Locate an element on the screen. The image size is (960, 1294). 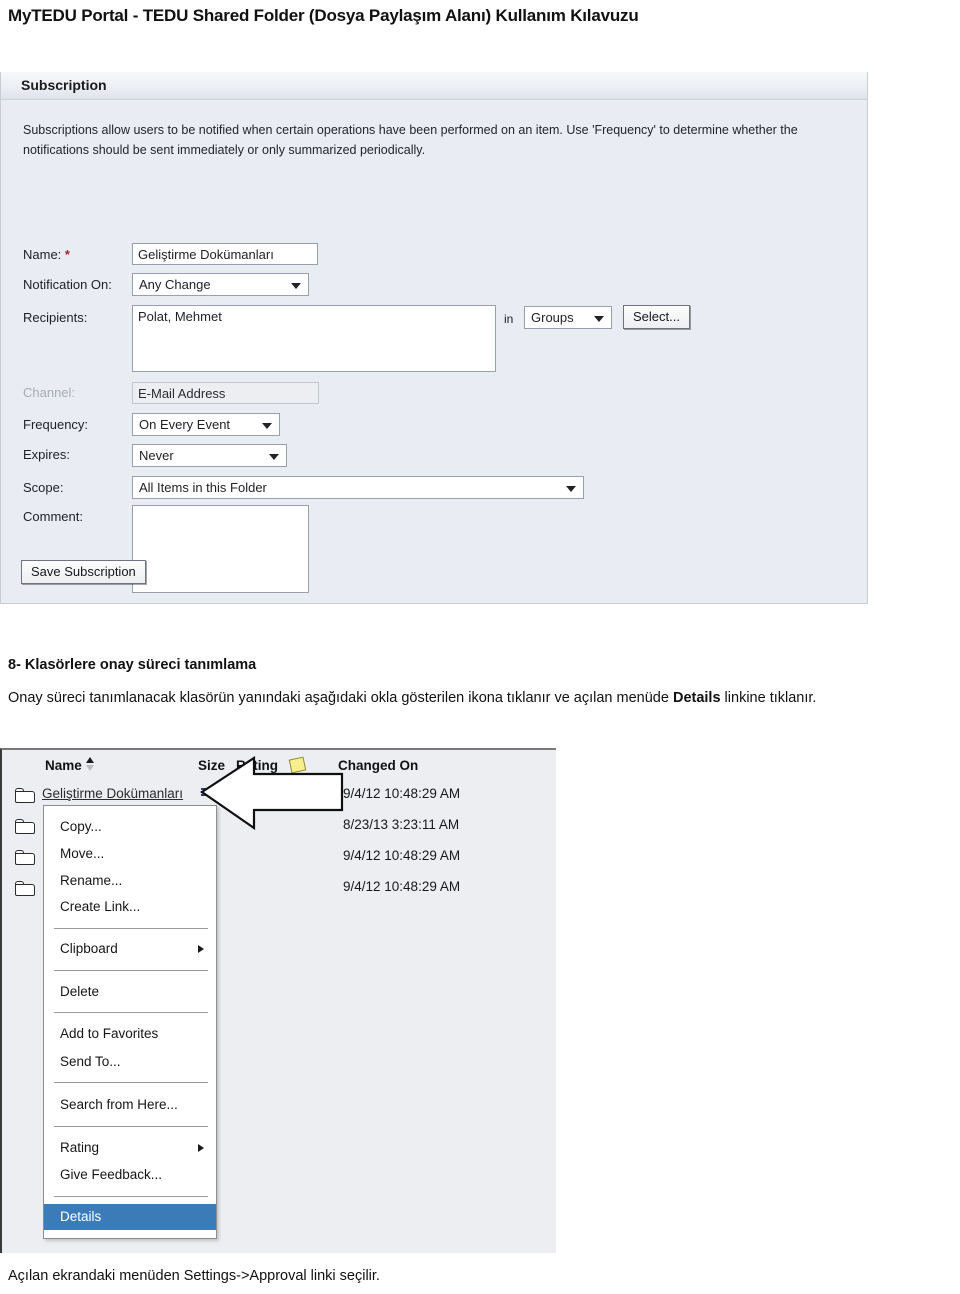
frequency-value: On Every Event is located at coordinates (185, 424).